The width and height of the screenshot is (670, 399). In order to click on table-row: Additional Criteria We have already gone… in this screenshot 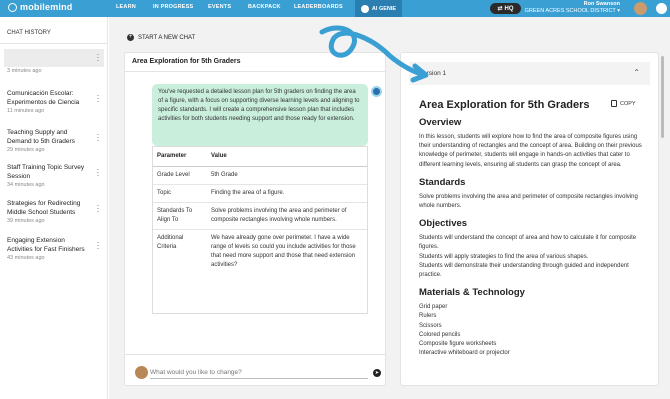, I will do `click(260, 252)`.